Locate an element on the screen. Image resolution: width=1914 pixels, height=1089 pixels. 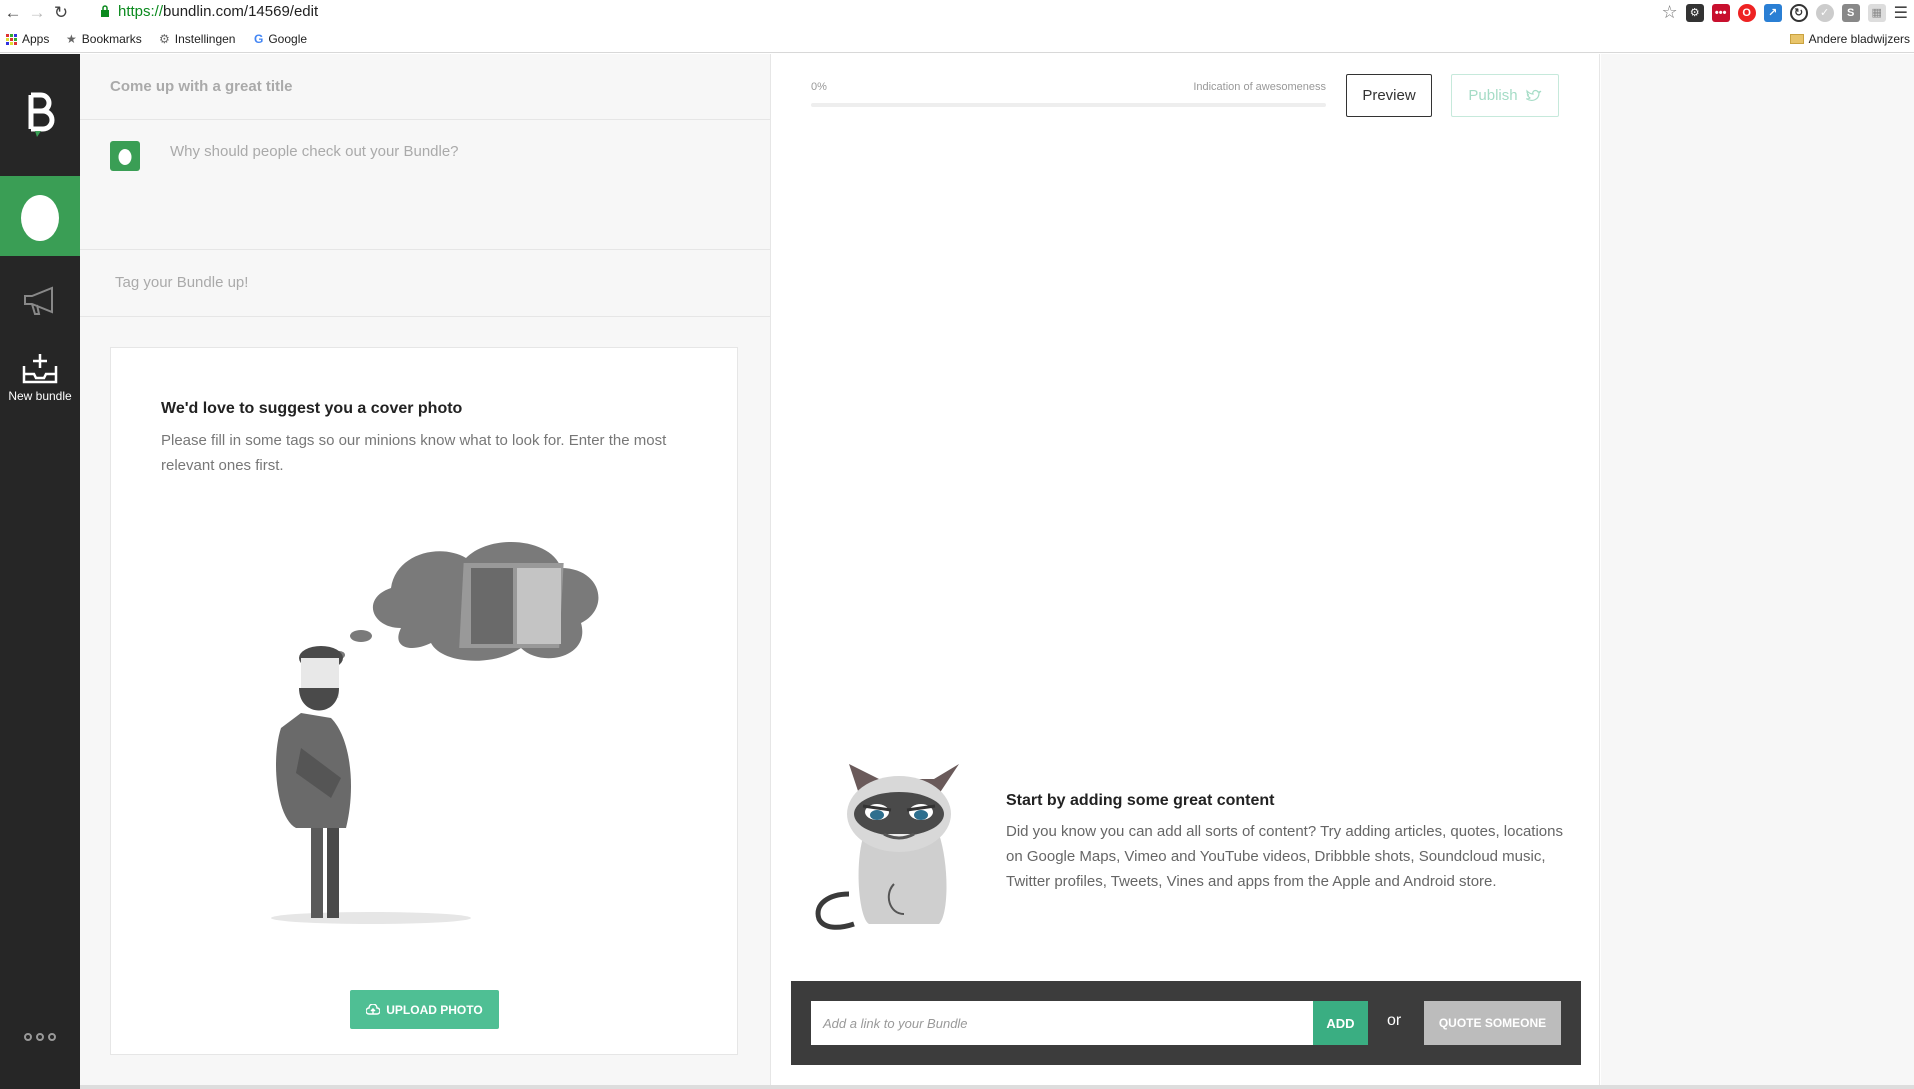
reload-icon: ↻ is located at coordinates (61, 13).